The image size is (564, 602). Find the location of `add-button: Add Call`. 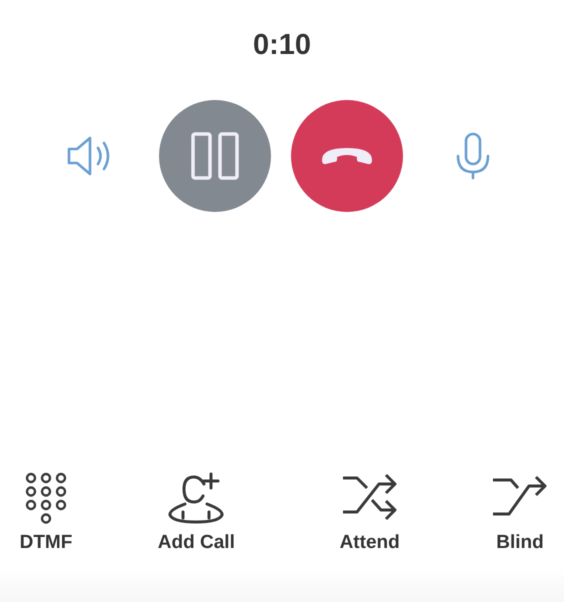

add-button: Add Call is located at coordinates (196, 513).